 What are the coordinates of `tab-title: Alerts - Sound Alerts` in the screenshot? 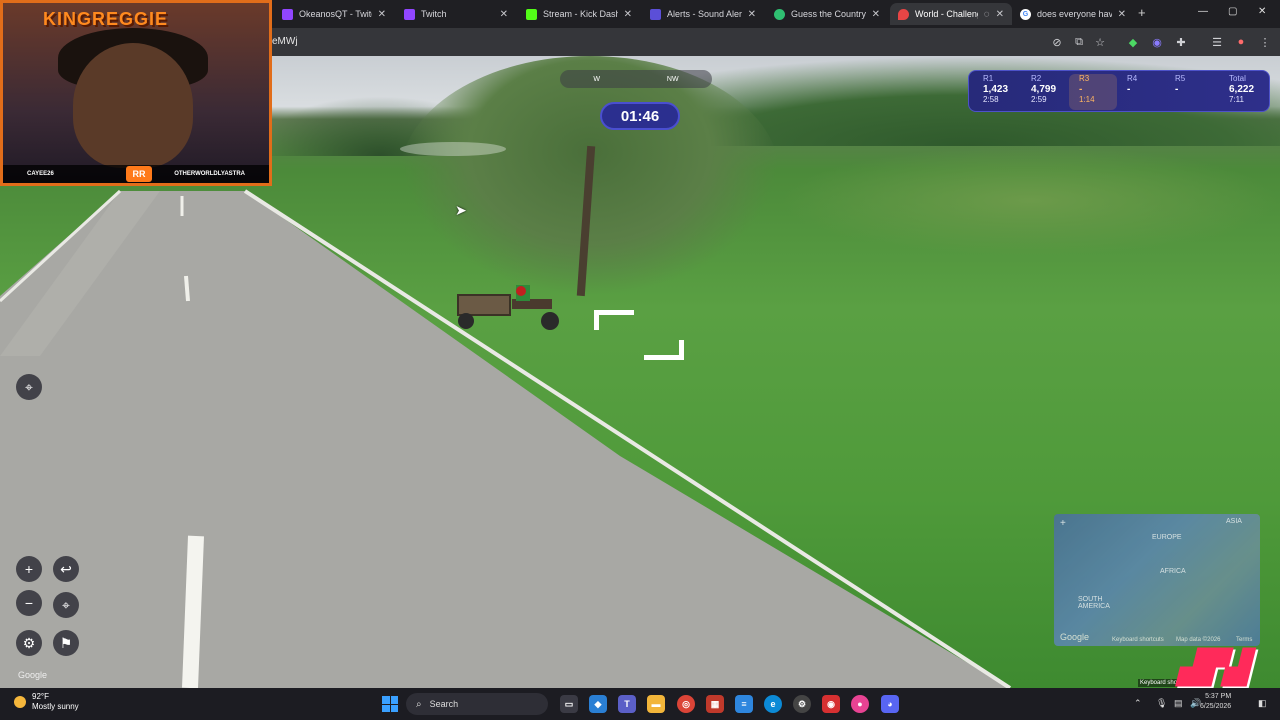 It's located at (704, 14).